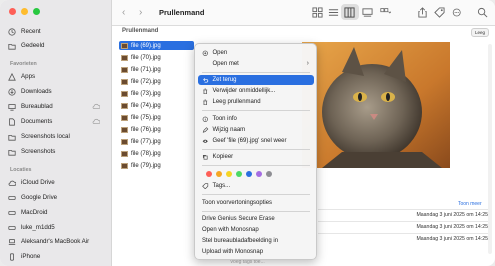 Image resolution: width=495 pixels, height=266 pixels. Describe the element at coordinates (470, 204) in the screenshot. I see `show-more-link: Toon meer` at that location.